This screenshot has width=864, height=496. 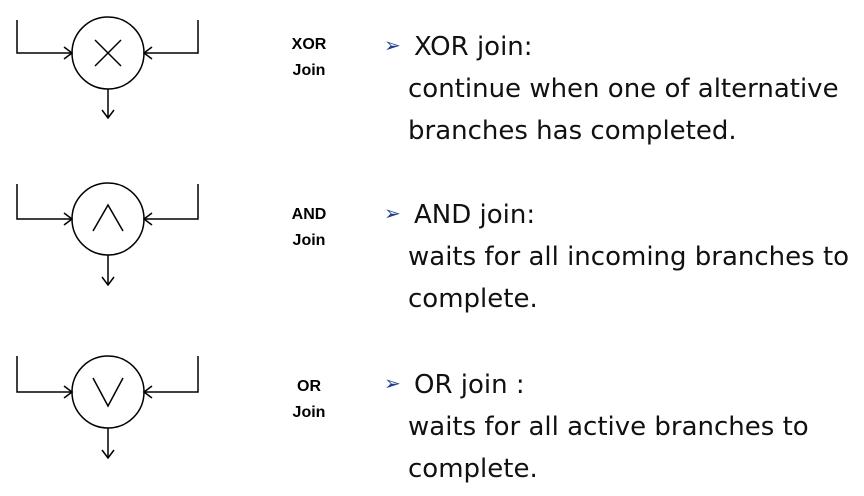 I want to click on description-line-1: continue when one of alternative, so click(x=623, y=89).